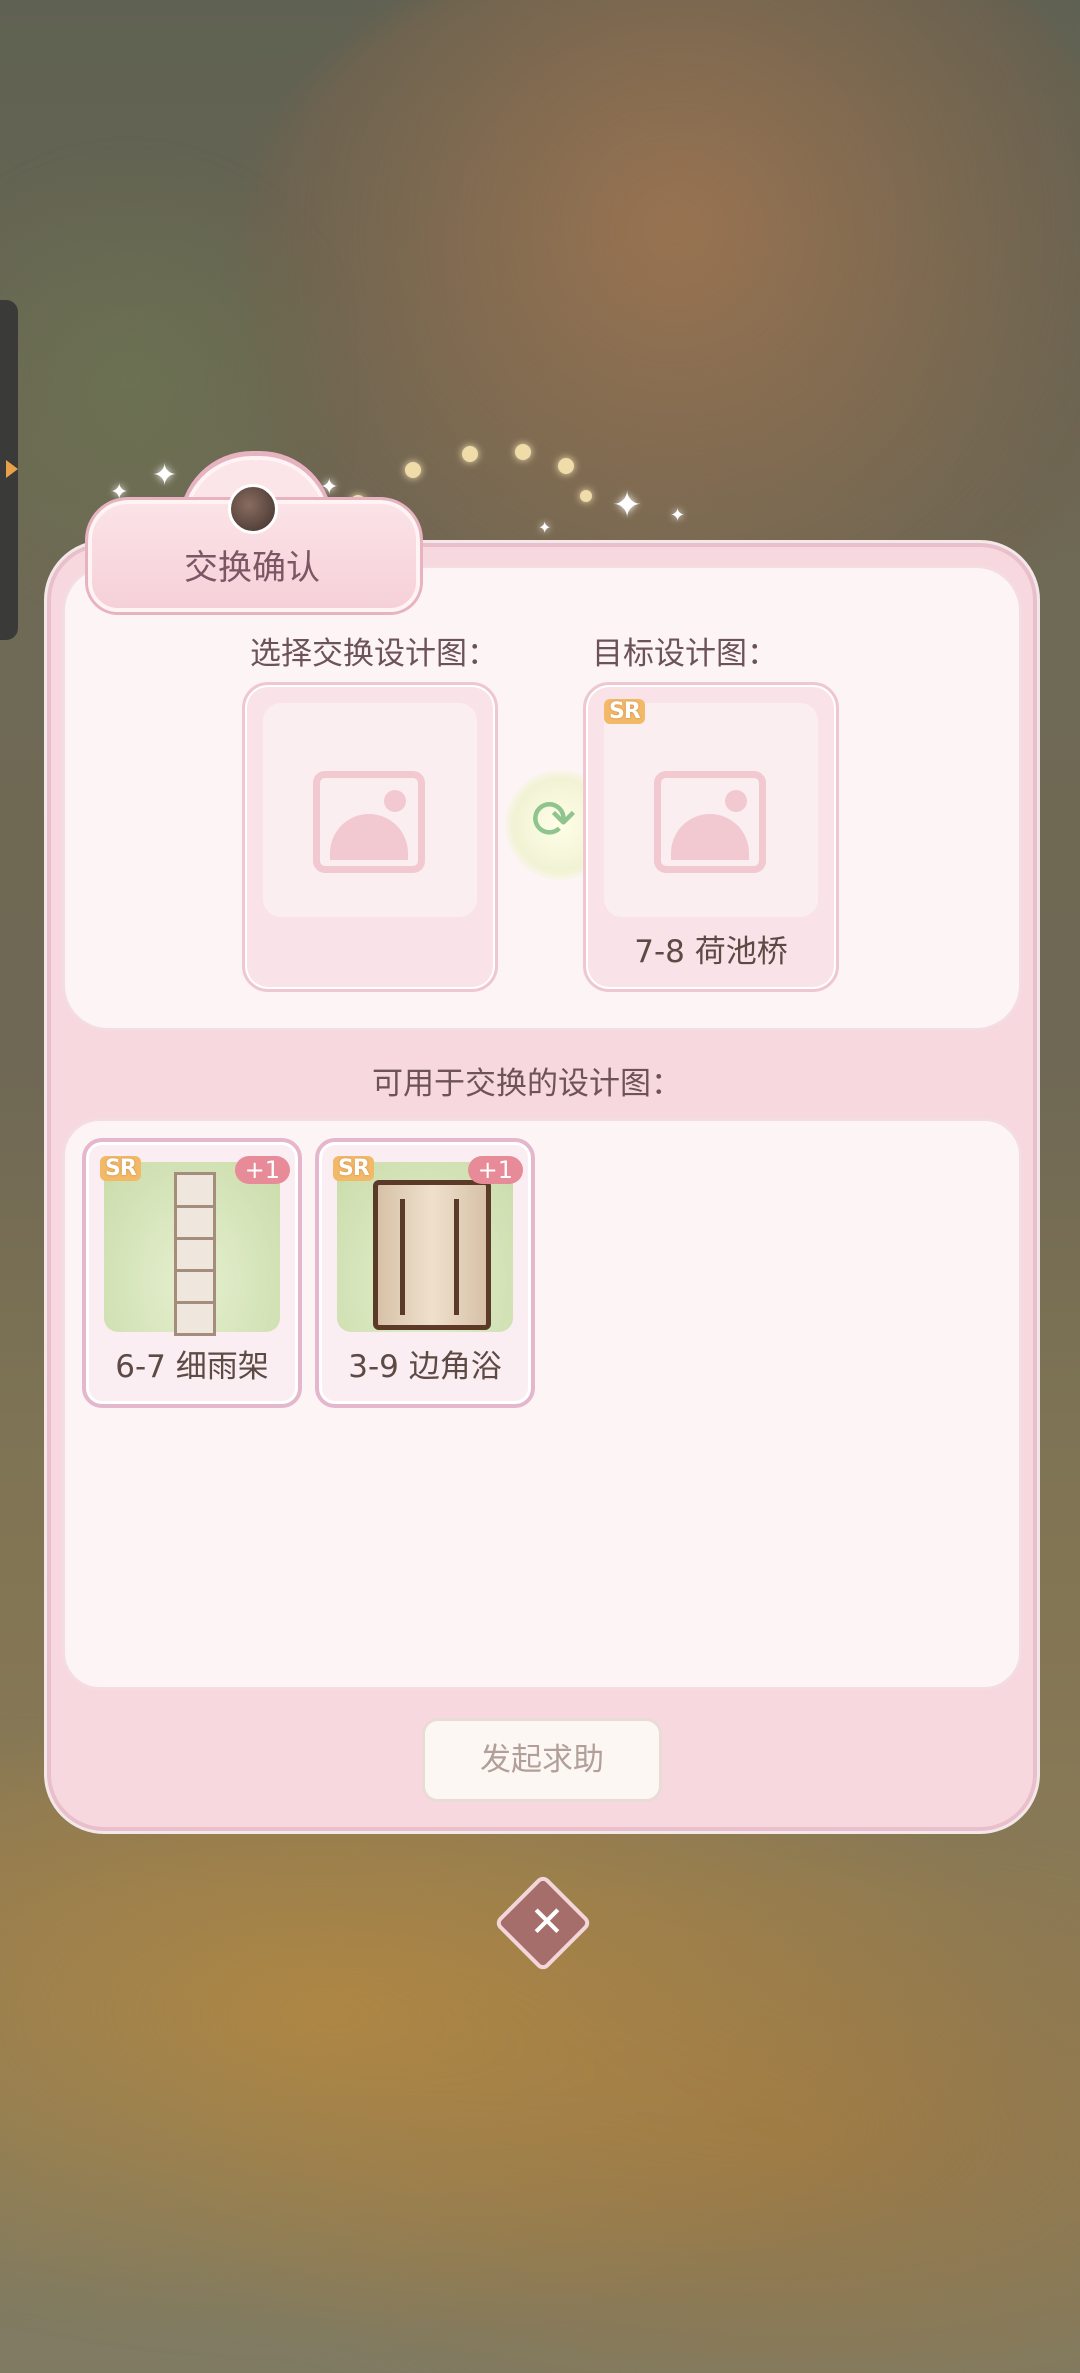  What do you see at coordinates (425, 1247) in the screenshot?
I see `shower-cabinet-image` at bounding box center [425, 1247].